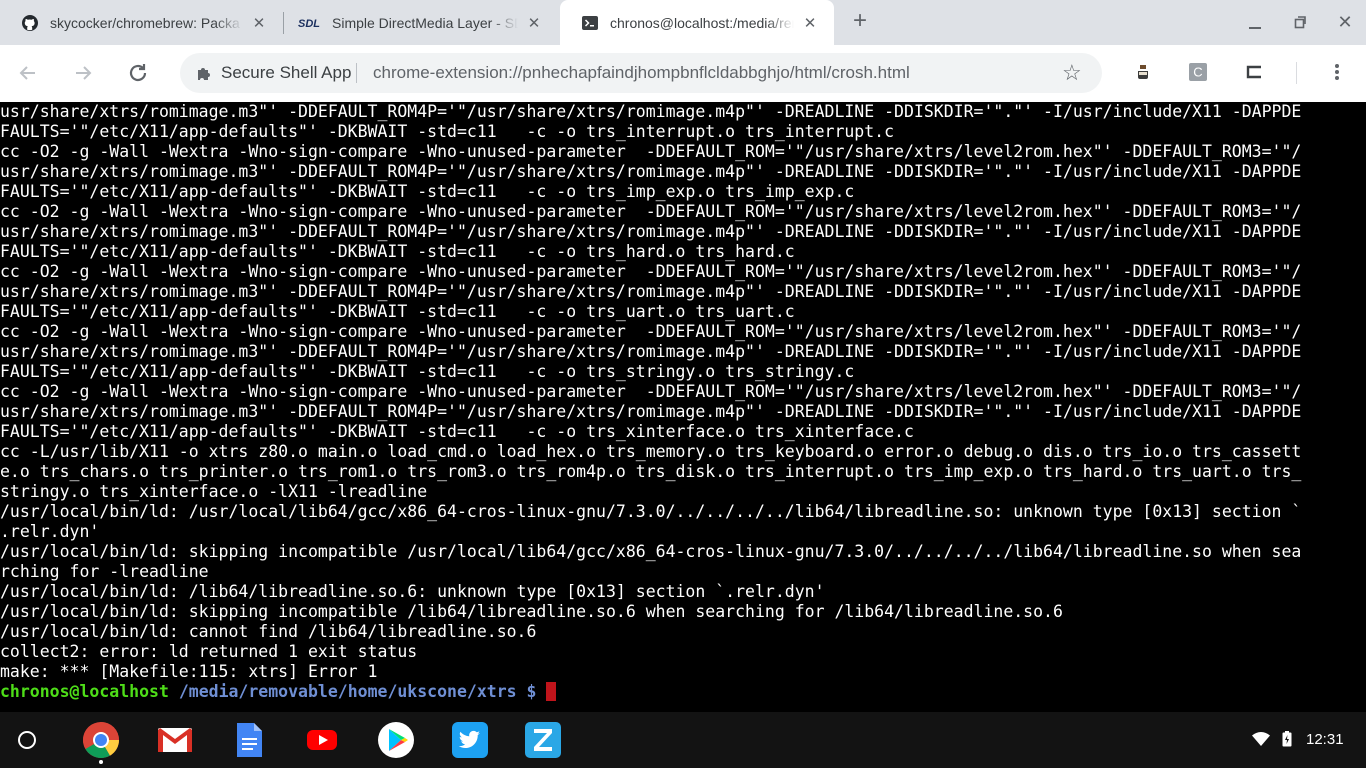 This screenshot has width=1366, height=768. I want to click on shelf: 12:31, so click(683, 740).